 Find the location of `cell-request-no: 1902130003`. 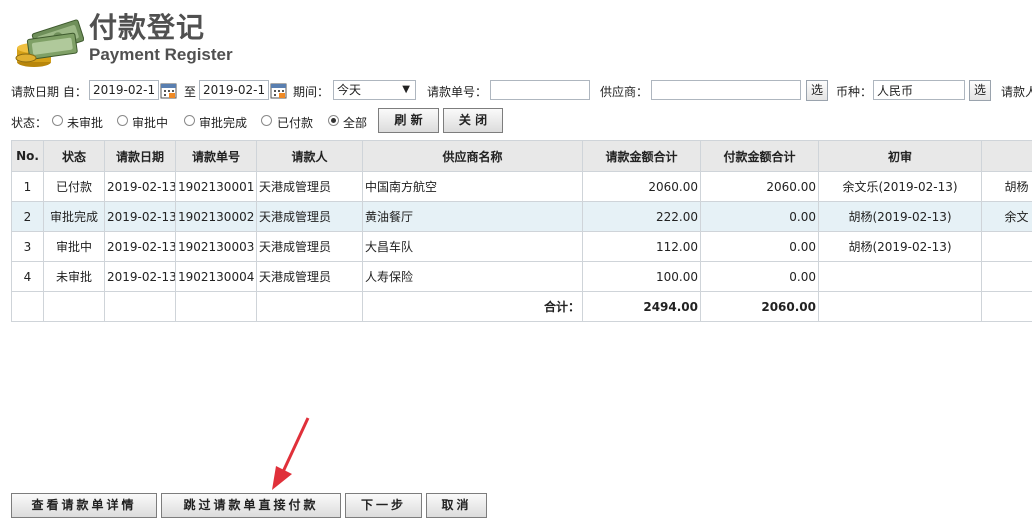

cell-request-no: 1902130003 is located at coordinates (216, 246).